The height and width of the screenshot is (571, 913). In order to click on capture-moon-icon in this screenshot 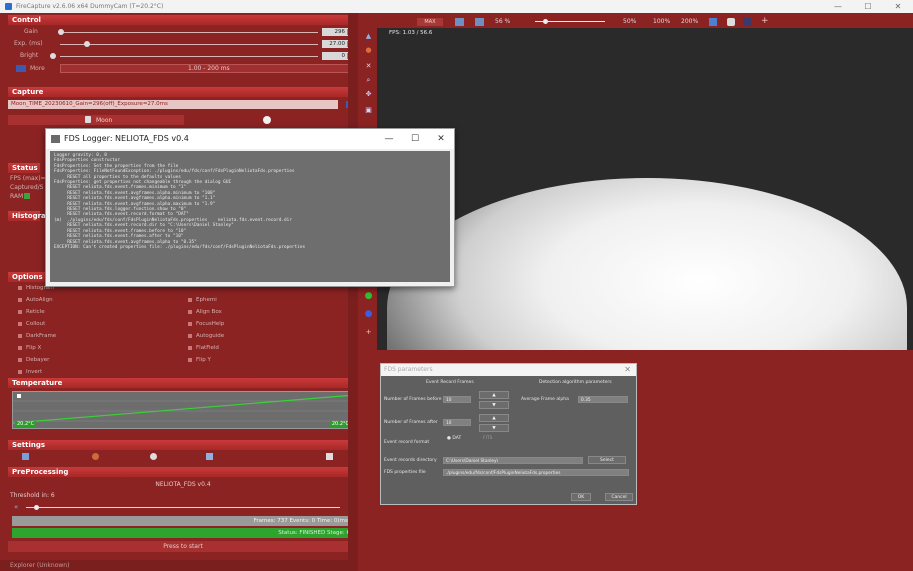, I will do `click(267, 120)`.